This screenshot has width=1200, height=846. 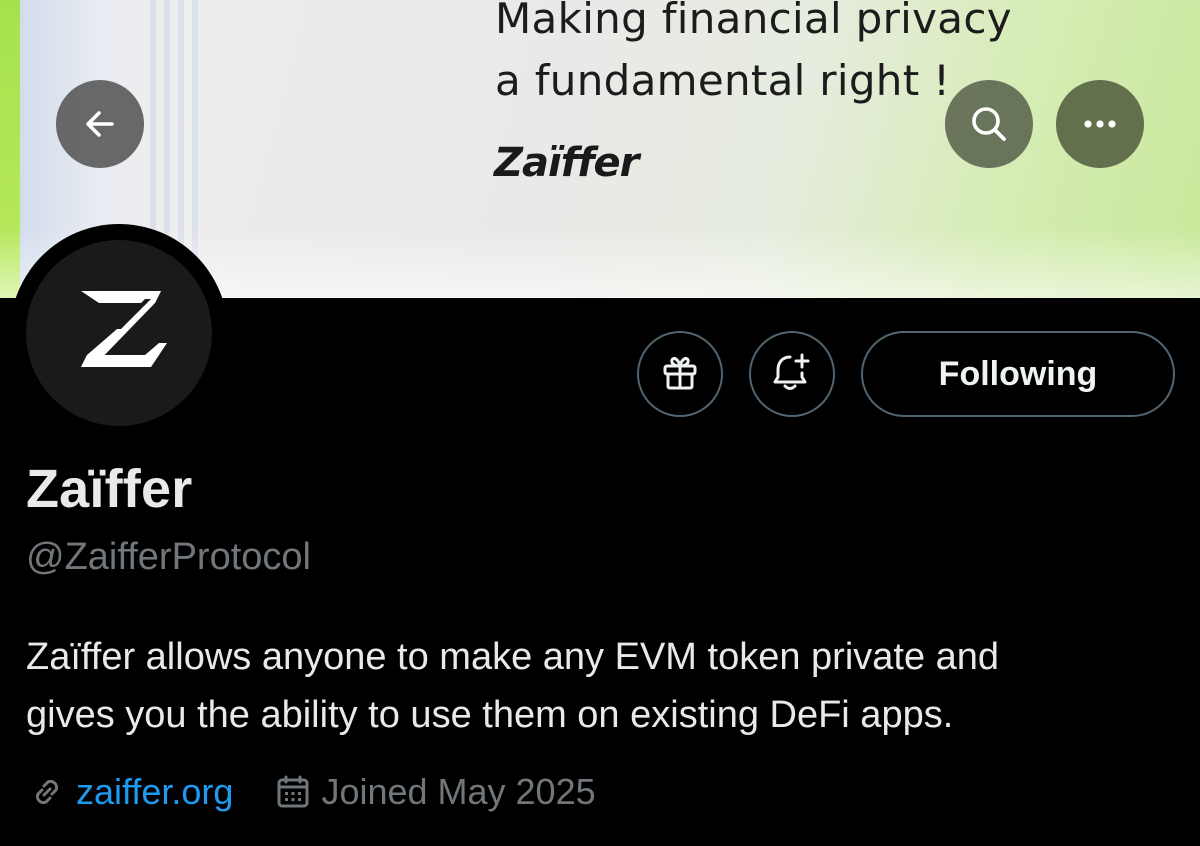 I want to click on link-icon, so click(x=47, y=792).